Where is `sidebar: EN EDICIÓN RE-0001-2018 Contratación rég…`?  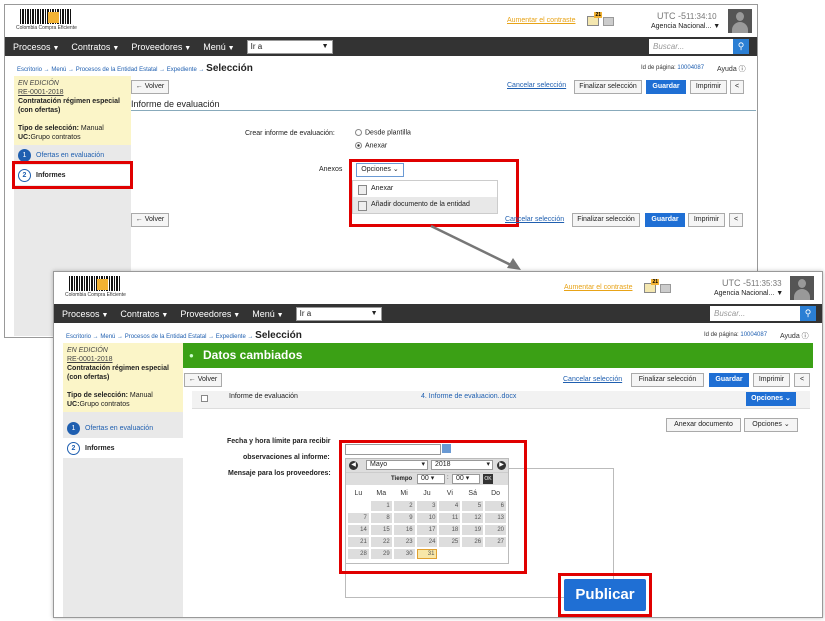
sidebar: EN EDICIÓN RE-0001-2018 Contratación rég… is located at coordinates (123, 480).